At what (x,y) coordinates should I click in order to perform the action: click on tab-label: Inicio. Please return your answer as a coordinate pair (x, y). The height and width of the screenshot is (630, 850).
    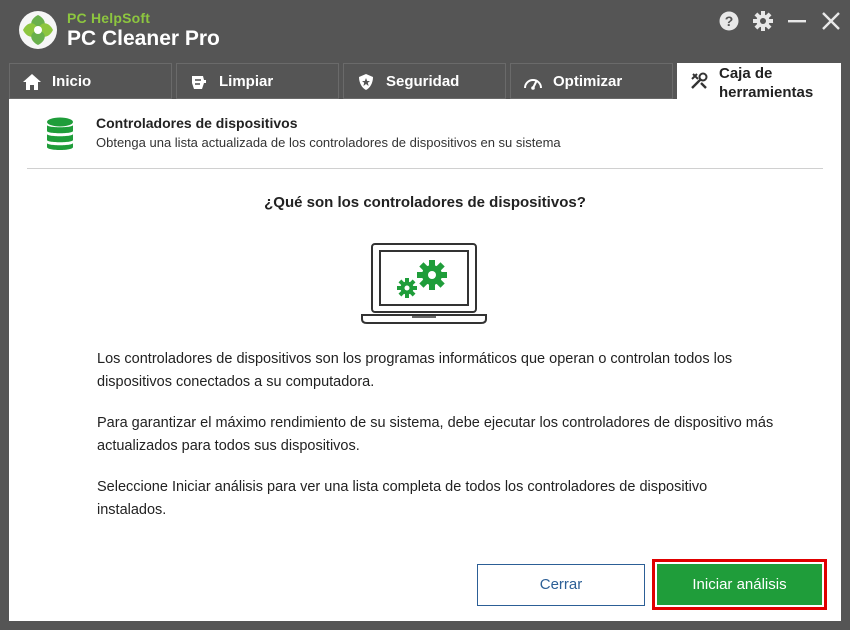
    Looking at the image, I should click on (72, 81).